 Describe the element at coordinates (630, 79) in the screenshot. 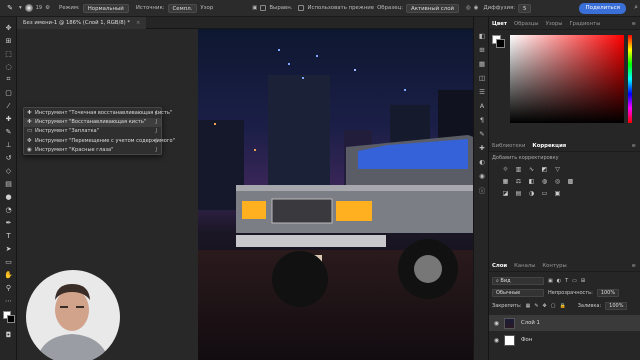

I see `hue-slider` at that location.